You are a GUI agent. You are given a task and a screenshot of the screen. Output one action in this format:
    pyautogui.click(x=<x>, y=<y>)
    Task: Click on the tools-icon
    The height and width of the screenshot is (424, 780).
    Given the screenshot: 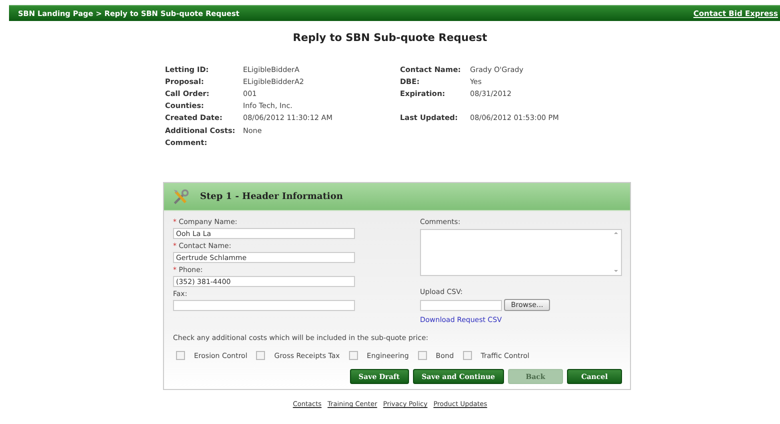 What is the action you would take?
    pyautogui.click(x=181, y=197)
    